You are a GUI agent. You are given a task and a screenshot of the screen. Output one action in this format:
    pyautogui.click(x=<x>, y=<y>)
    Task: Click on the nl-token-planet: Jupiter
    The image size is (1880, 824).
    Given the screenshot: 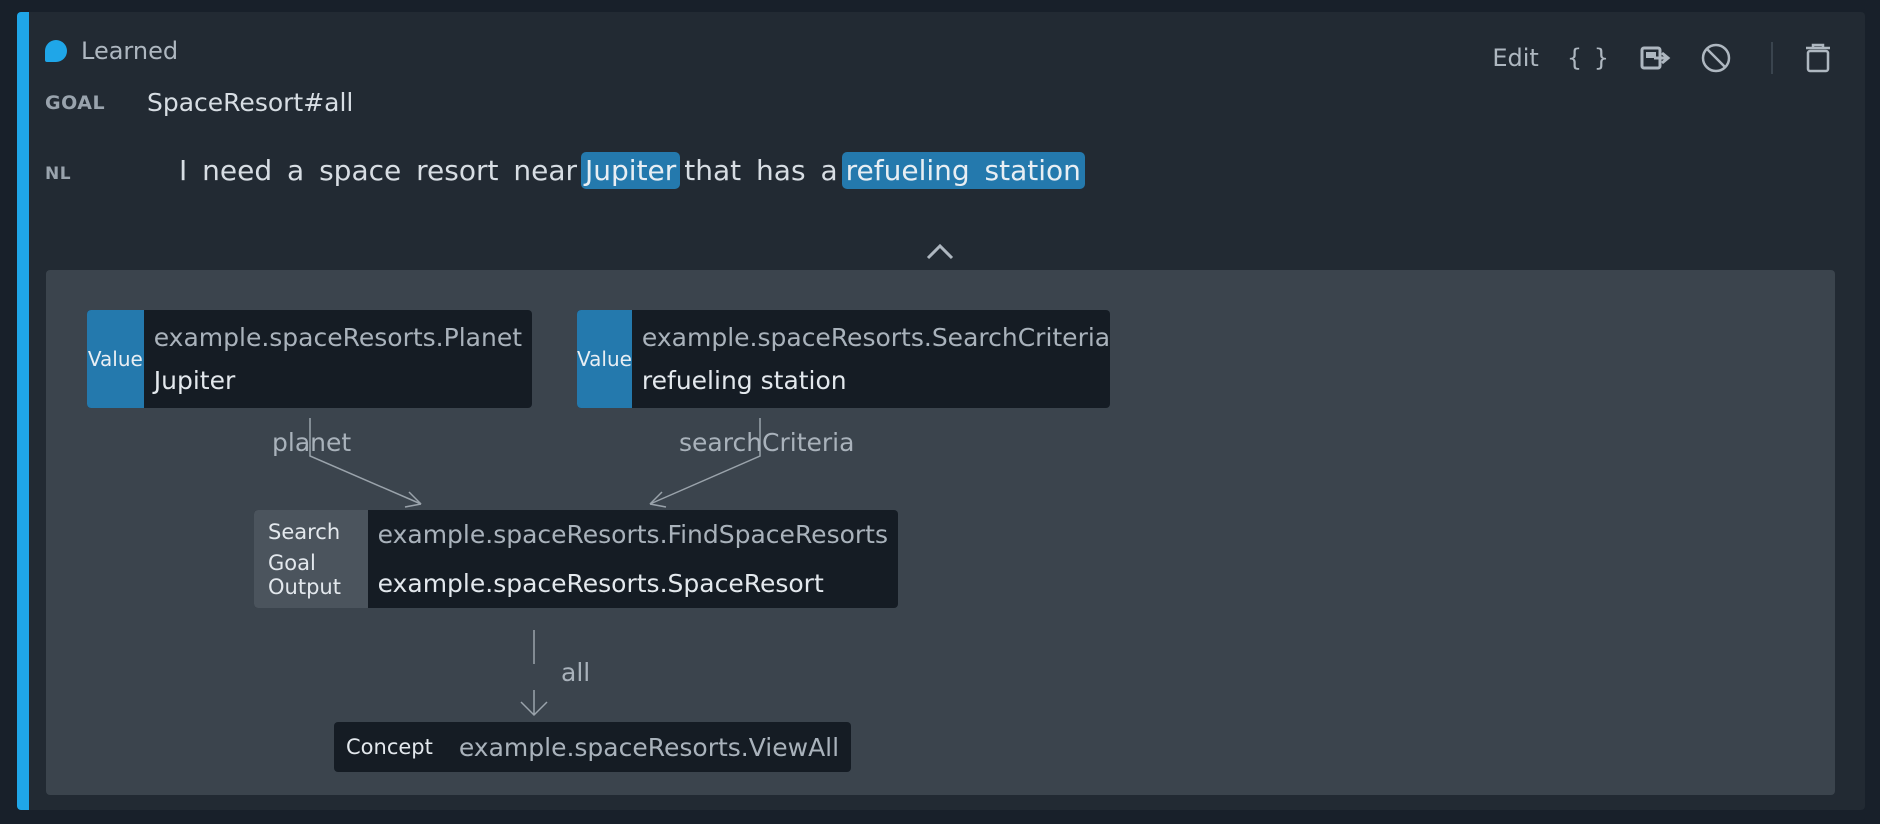 What is the action you would take?
    pyautogui.click(x=631, y=170)
    